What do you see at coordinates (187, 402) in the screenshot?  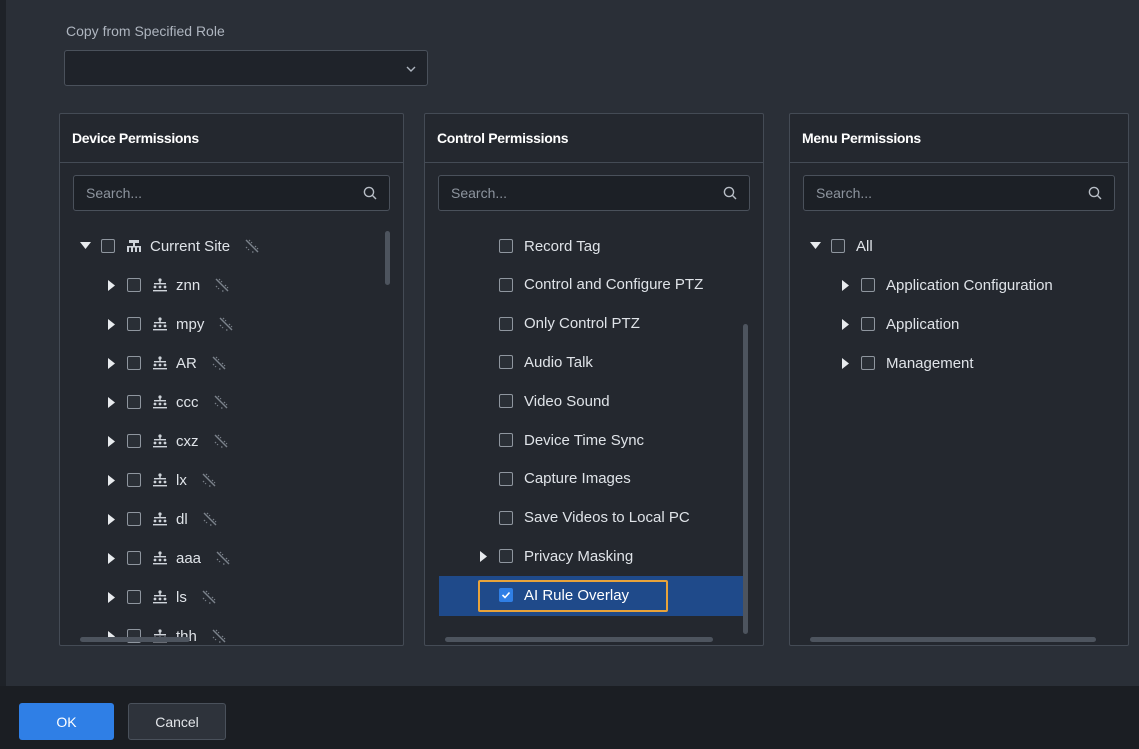 I see `tree-node-label: ccc` at bounding box center [187, 402].